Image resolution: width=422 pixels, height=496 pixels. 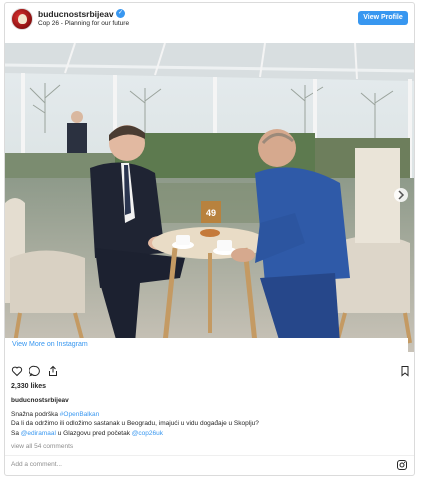 I want to click on divider, so click(x=209, y=455).